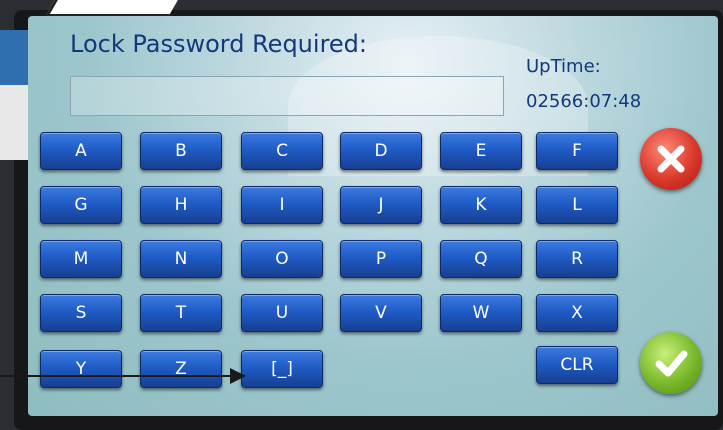  Describe the element at coordinates (381, 259) in the screenshot. I see `key-p: P` at that location.